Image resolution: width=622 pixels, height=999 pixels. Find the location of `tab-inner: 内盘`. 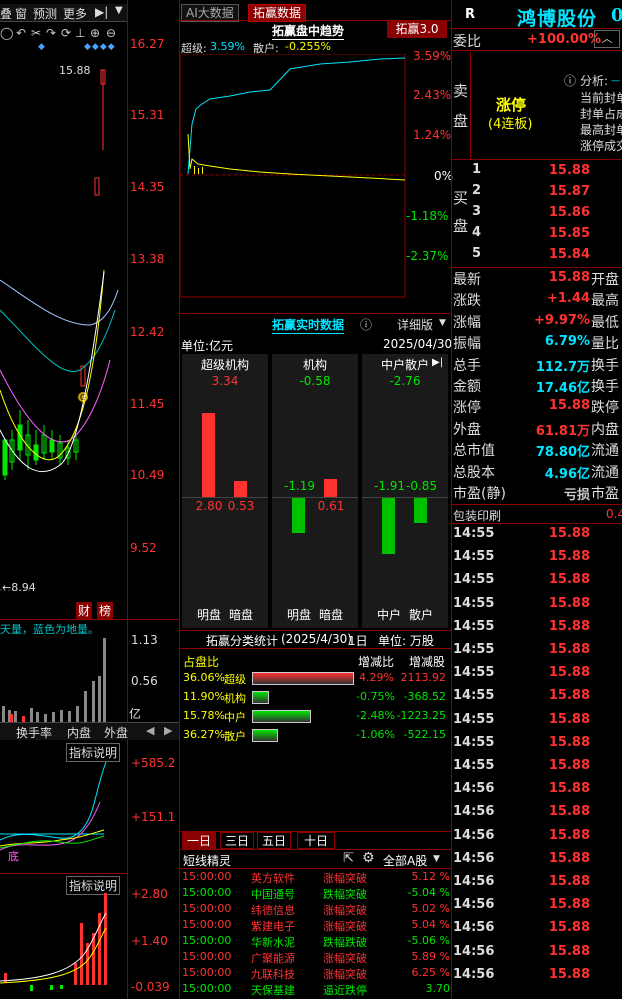

tab-inner: 内盘 is located at coordinates (79, 732).